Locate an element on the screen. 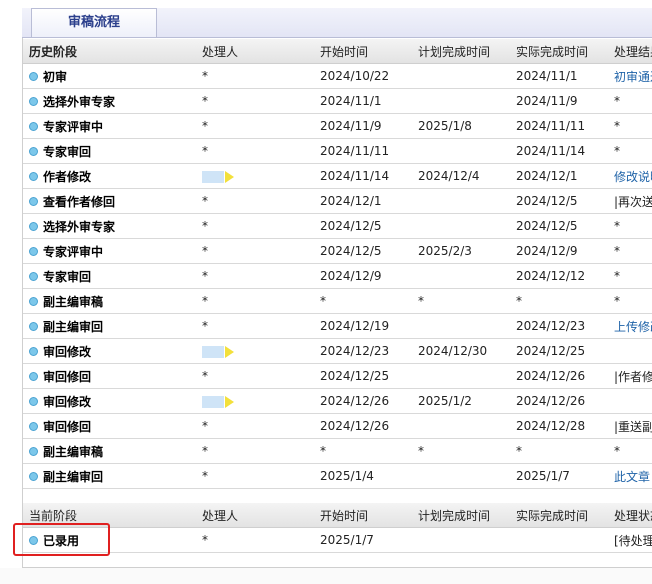  table-row: 副主编审稿 * * * * * is located at coordinates (337, 451).